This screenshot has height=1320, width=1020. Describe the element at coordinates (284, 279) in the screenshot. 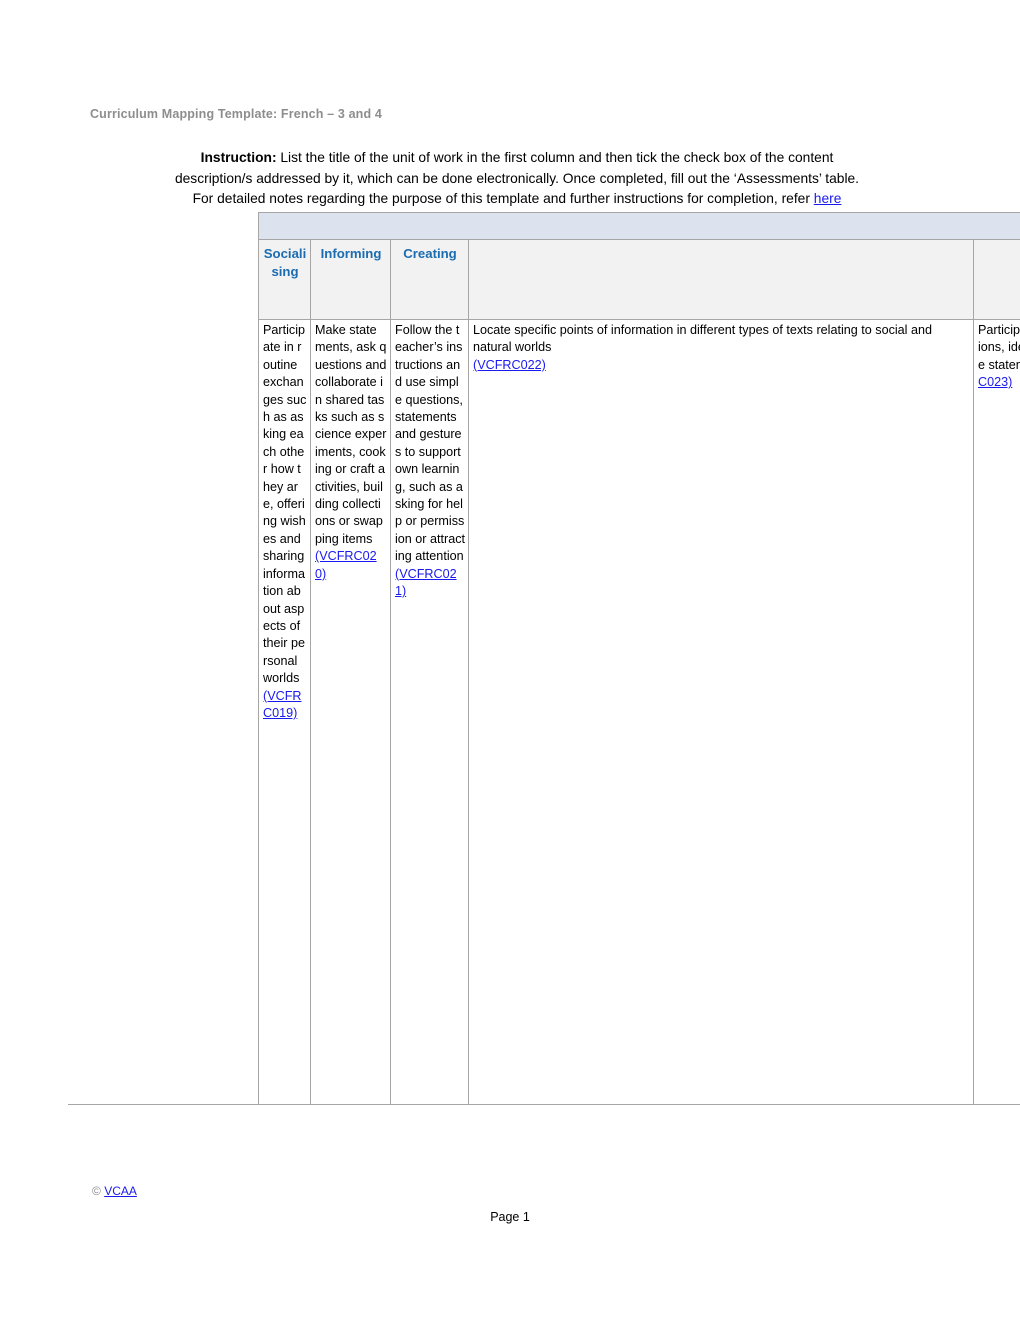

I see `column-header-socialising: Socialising` at that location.